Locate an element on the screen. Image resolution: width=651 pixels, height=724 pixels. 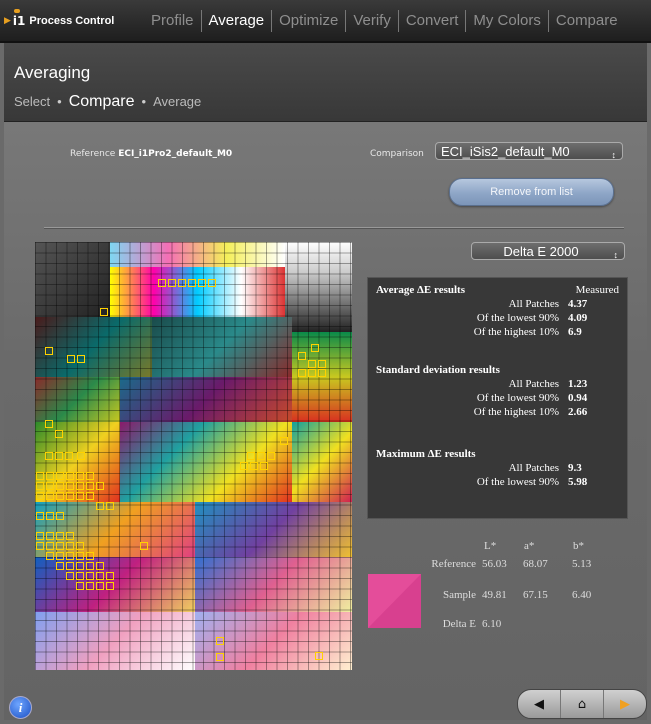
tab-profile: Profile is located at coordinates (172, 21).